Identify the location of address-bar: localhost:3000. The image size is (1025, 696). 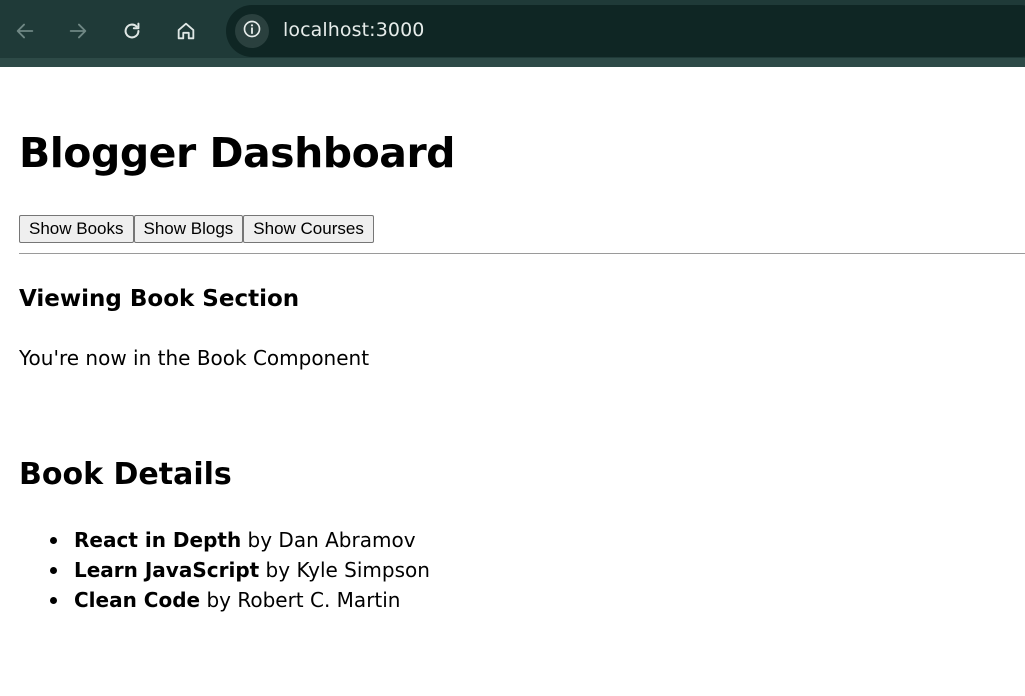
(625, 31).